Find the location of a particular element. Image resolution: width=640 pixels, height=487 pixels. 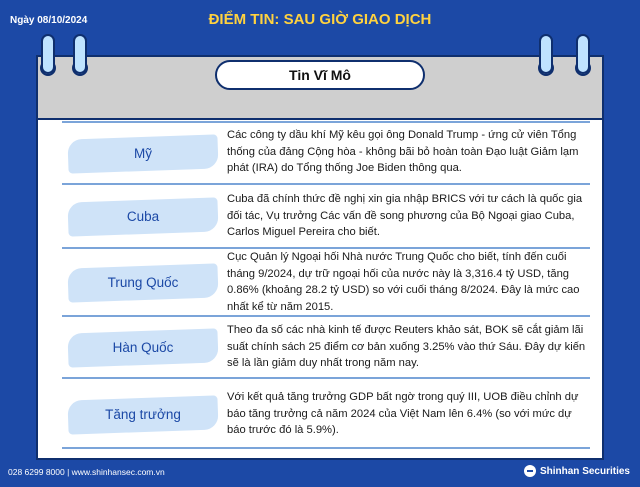

footer-brand: Shinhan Securities is located at coordinates (576, 471).